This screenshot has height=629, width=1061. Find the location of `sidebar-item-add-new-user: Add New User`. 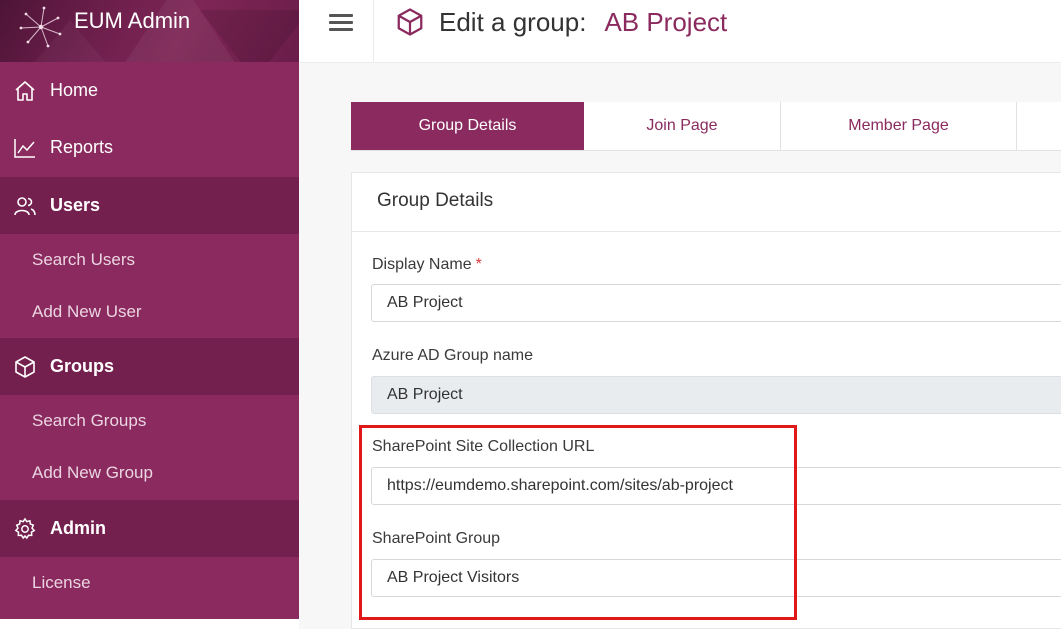

sidebar-item-add-new-user: Add New User is located at coordinates (149, 312).